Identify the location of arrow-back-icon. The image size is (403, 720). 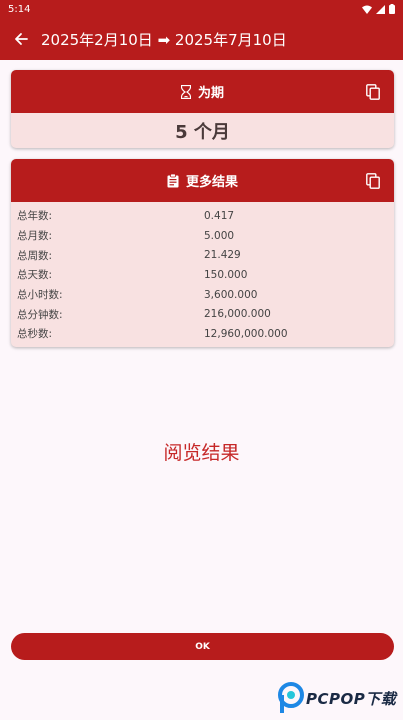
(21, 39).